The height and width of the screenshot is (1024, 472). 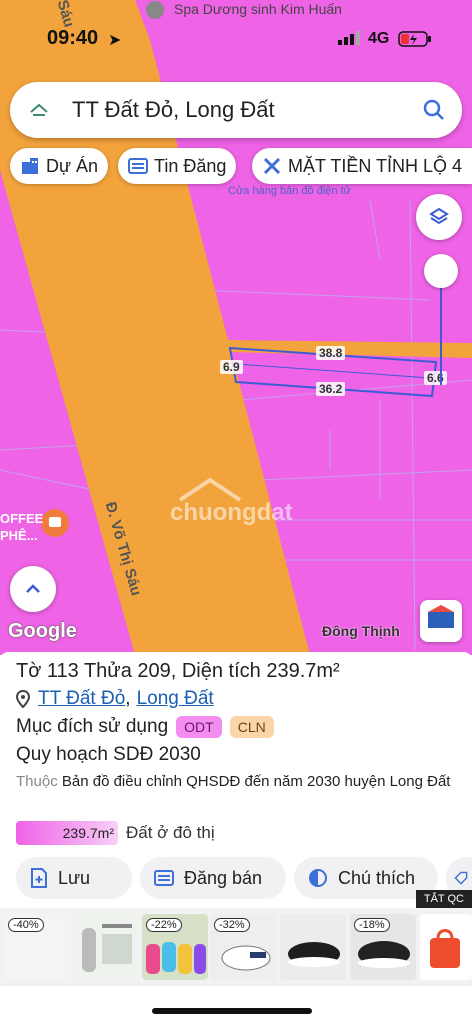 I want to click on building-icon, so click(x=30, y=166).